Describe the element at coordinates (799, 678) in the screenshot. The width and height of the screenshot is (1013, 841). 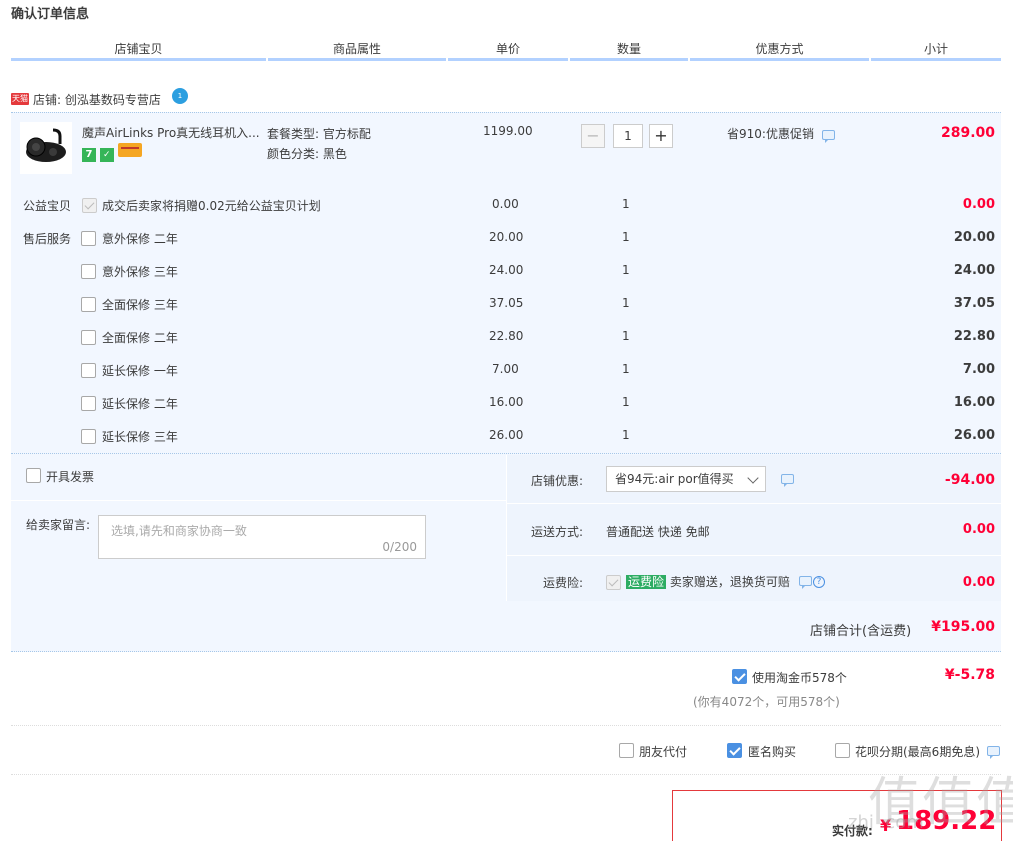
I see `use-coins-label: 使用淘金币578个` at that location.